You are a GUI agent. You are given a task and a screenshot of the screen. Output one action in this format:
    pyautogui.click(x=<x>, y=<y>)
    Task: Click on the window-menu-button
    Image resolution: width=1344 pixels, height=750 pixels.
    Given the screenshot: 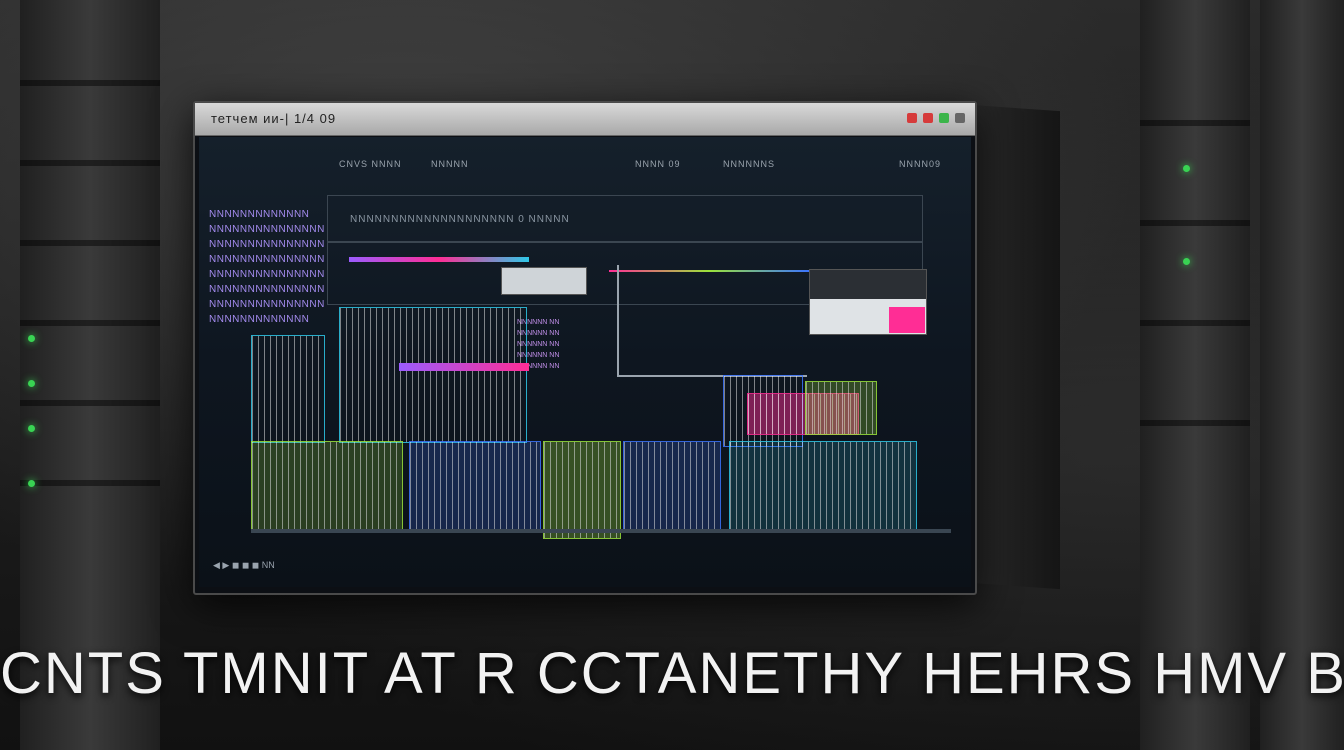 What is the action you would take?
    pyautogui.click(x=960, y=118)
    